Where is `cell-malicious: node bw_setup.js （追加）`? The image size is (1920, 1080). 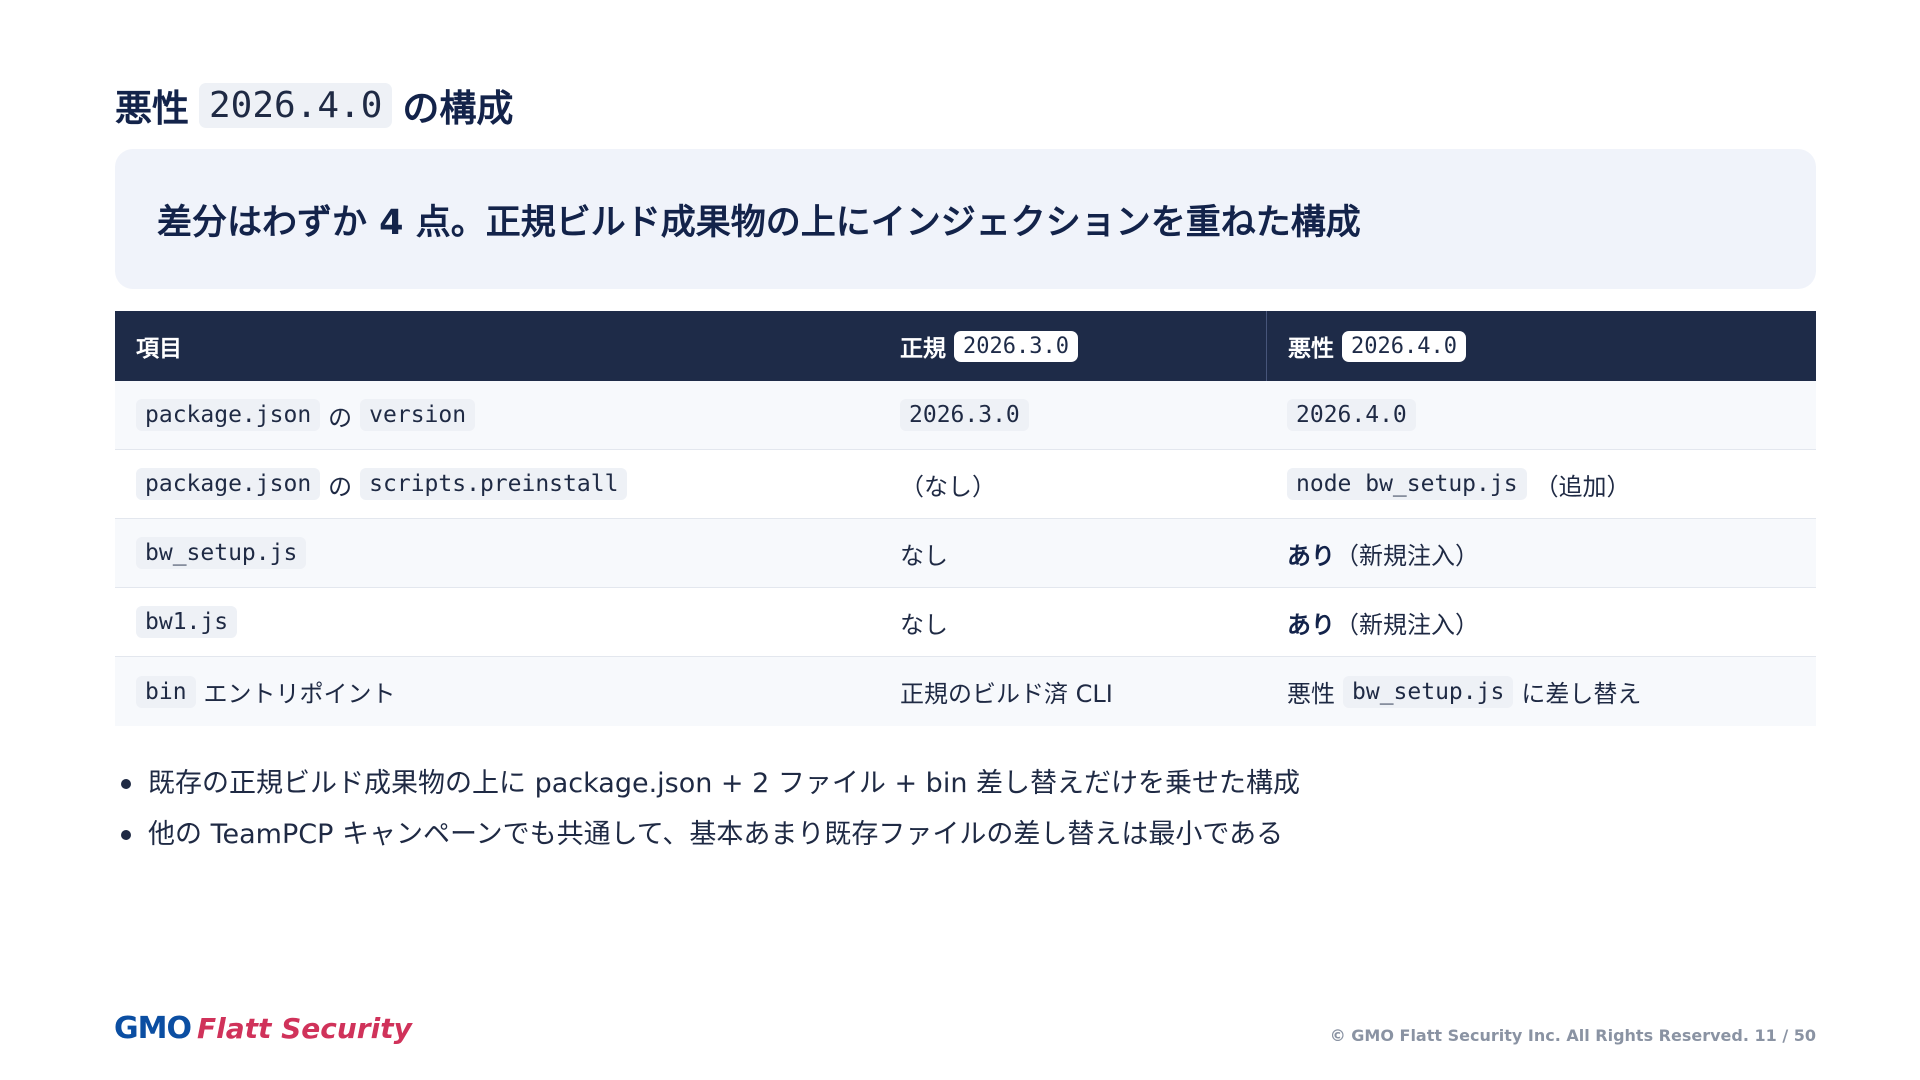
cell-malicious: node bw_setup.js （追加） is located at coordinates (1541, 484).